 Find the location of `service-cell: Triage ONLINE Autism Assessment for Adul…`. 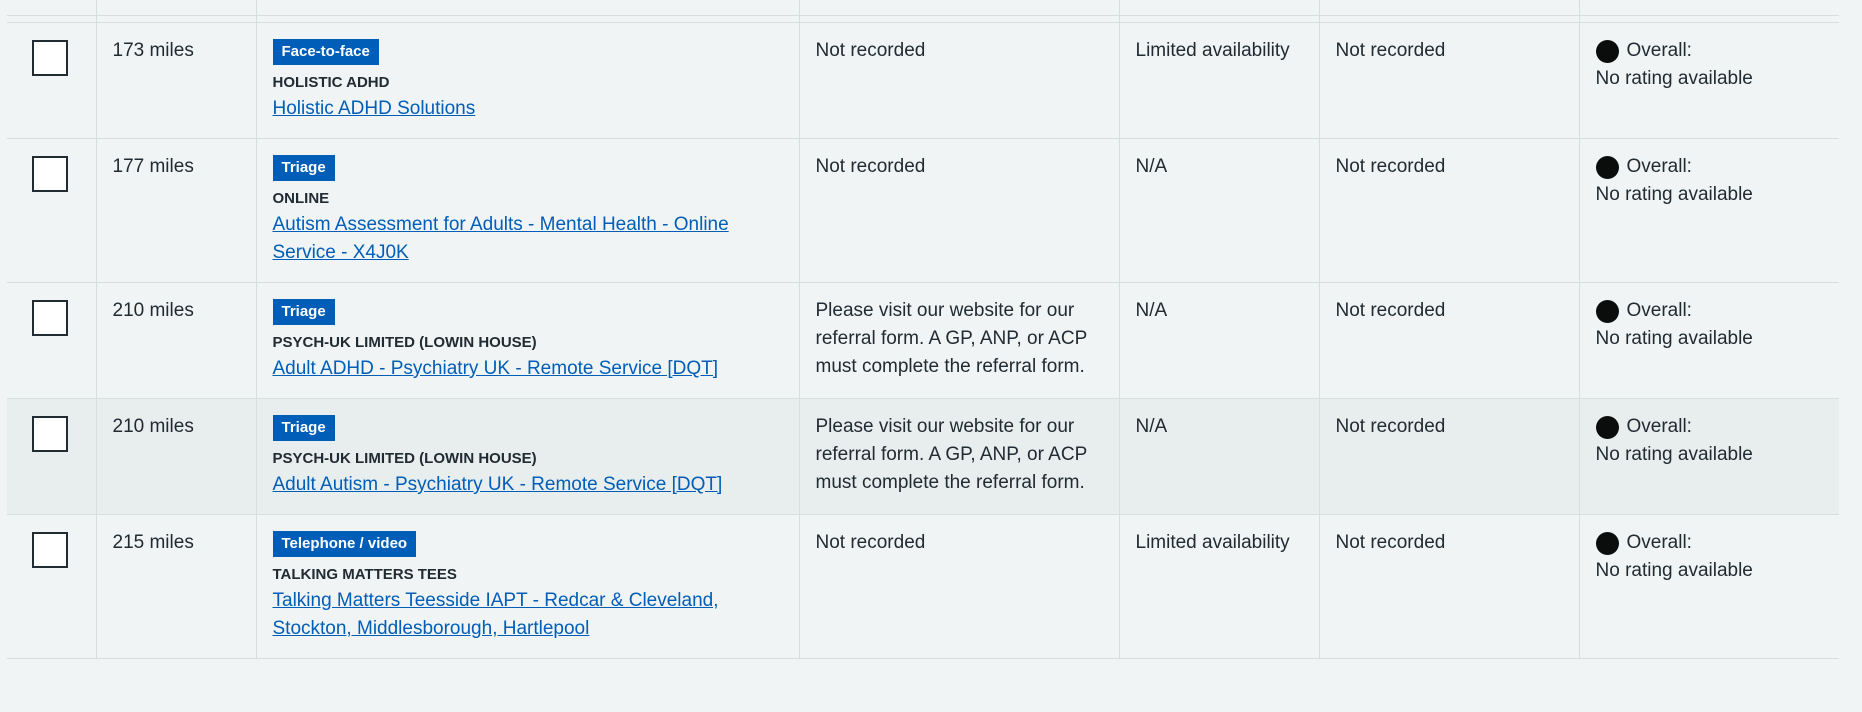

service-cell: Triage ONLINE Autism Assessment for Adul… is located at coordinates (528, 210).